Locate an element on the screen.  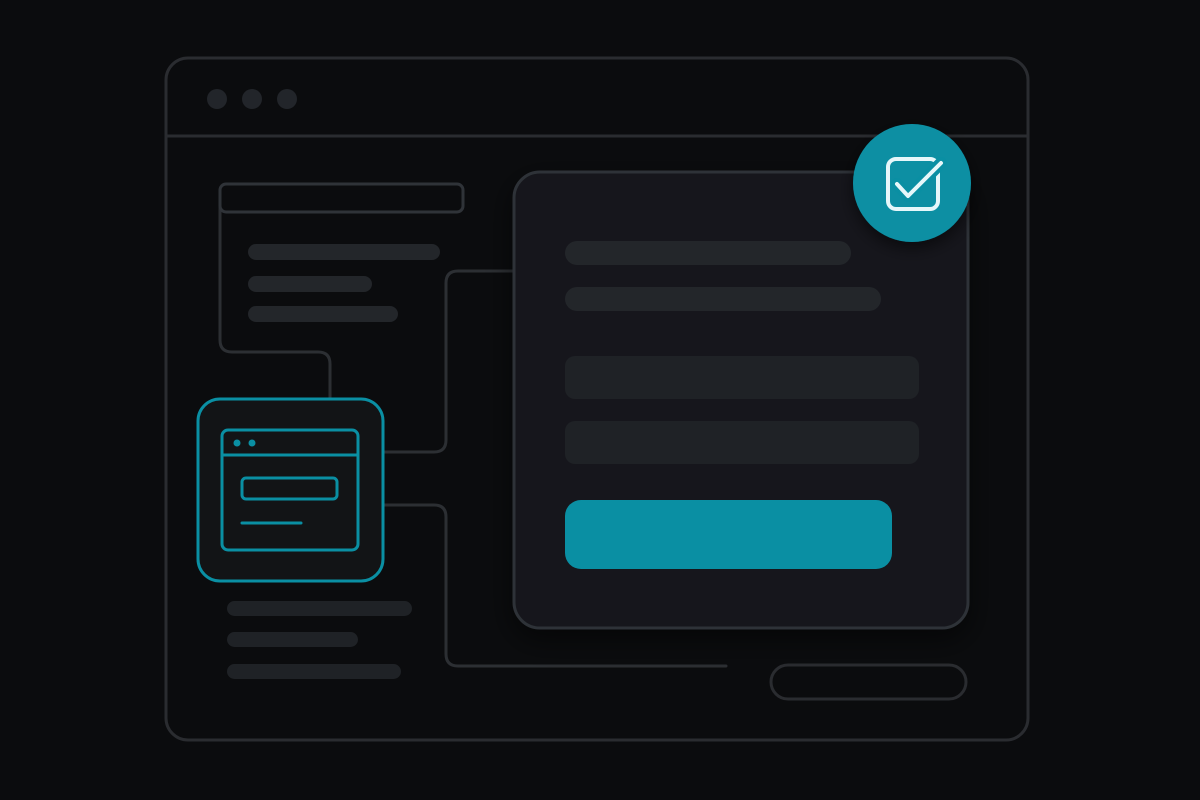
check-badge-circle is located at coordinates (912, 183).